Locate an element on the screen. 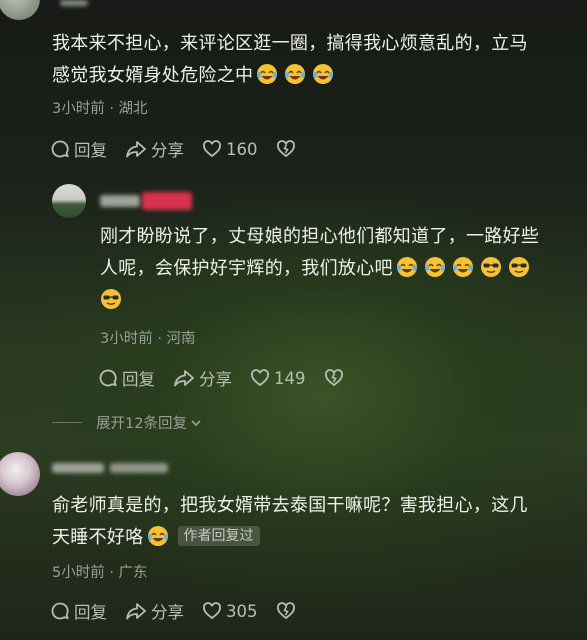  comment-line: 天睡不好咯 作者回复过 is located at coordinates (317, 538).